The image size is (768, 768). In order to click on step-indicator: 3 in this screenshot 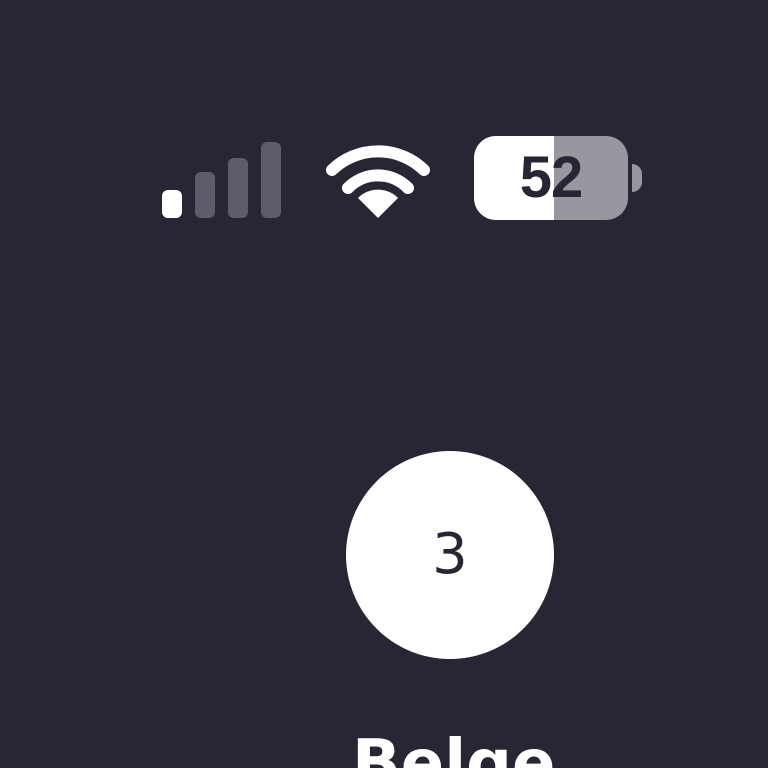, I will do `click(450, 555)`.